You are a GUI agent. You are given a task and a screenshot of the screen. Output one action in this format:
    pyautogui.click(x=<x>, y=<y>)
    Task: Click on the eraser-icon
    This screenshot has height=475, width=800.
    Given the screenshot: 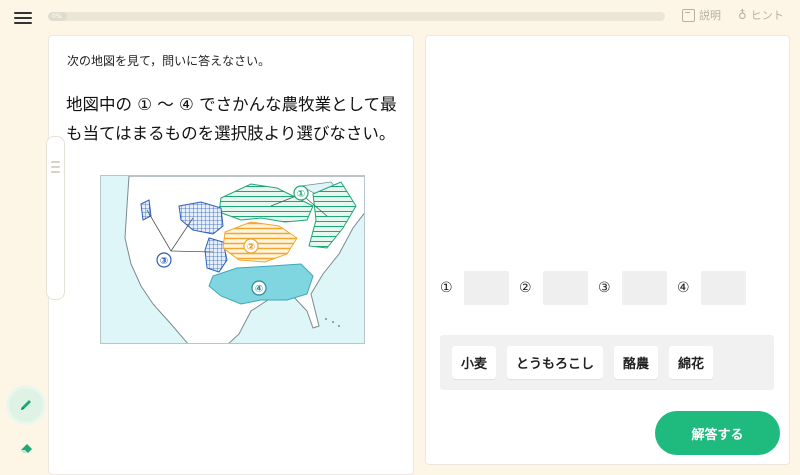 What is the action you would take?
    pyautogui.click(x=26, y=448)
    